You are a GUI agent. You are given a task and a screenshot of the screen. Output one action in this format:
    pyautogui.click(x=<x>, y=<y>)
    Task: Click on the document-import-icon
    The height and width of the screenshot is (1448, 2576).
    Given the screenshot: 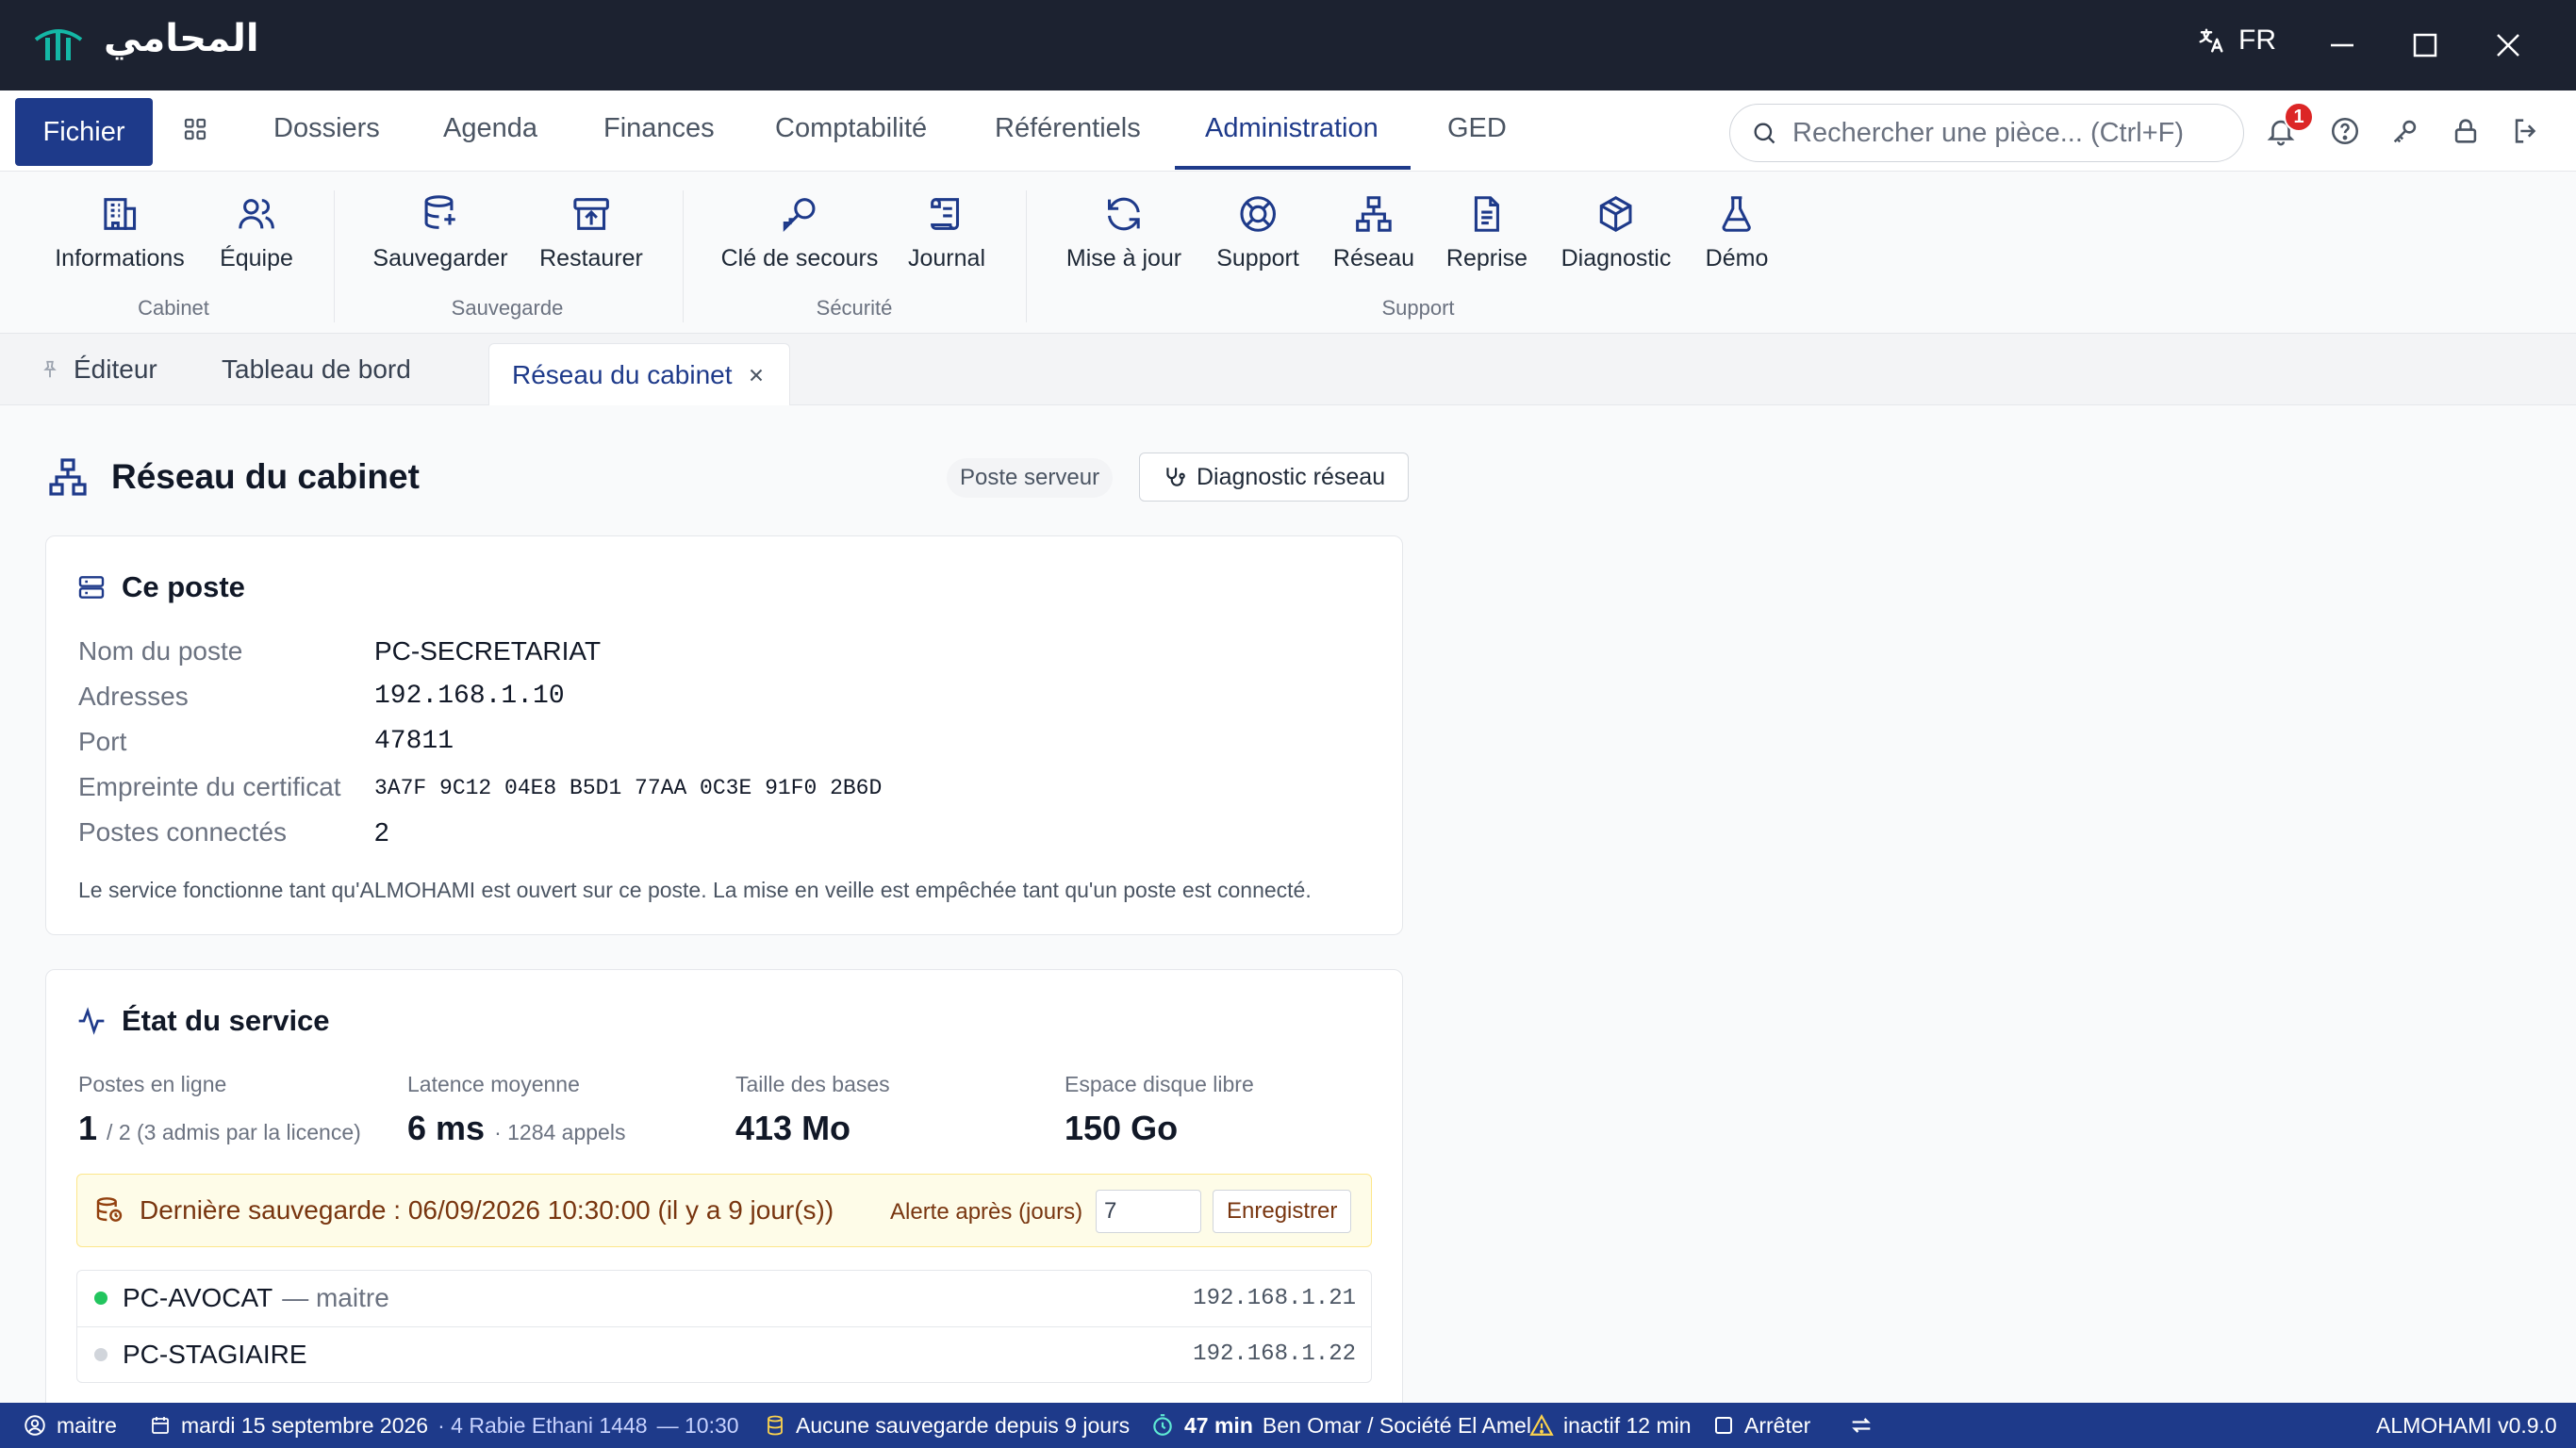 What is the action you would take?
    pyautogui.click(x=1487, y=214)
    